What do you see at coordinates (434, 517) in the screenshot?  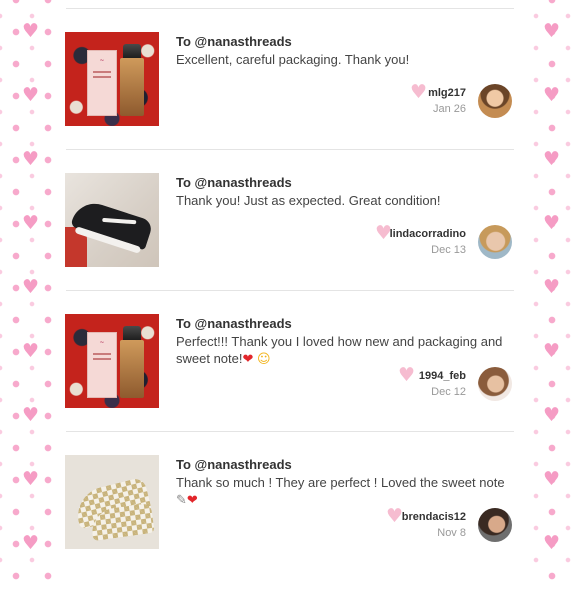 I see `reviewer-username: brendacis12` at bounding box center [434, 517].